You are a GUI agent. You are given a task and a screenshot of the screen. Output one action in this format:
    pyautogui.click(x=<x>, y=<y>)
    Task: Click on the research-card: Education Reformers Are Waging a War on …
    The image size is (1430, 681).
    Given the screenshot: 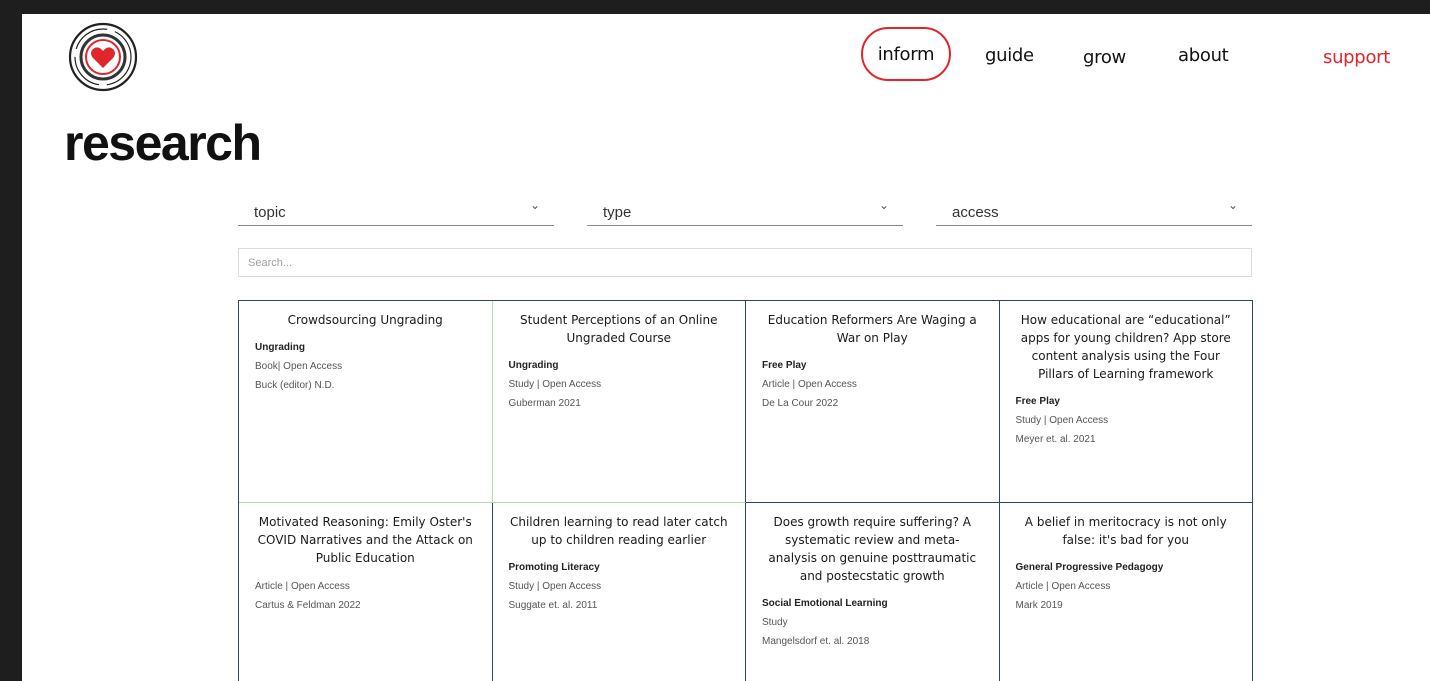 What is the action you would take?
    pyautogui.click(x=873, y=402)
    